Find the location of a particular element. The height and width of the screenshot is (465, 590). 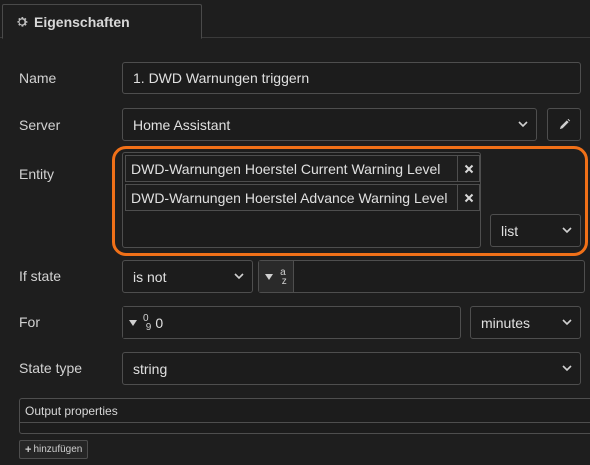

if-state-operator-select: is not is located at coordinates (187, 276).